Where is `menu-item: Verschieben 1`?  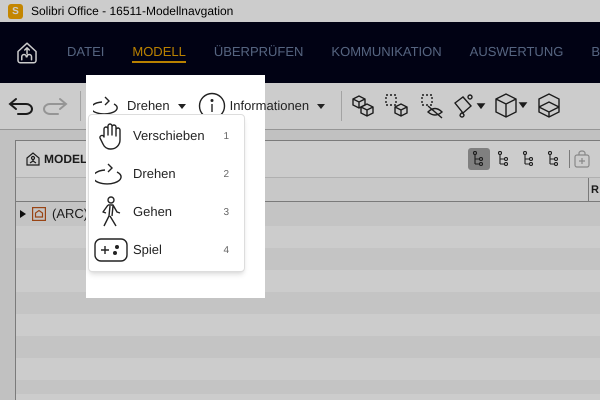
menu-item: Verschieben 1 is located at coordinates (166, 136).